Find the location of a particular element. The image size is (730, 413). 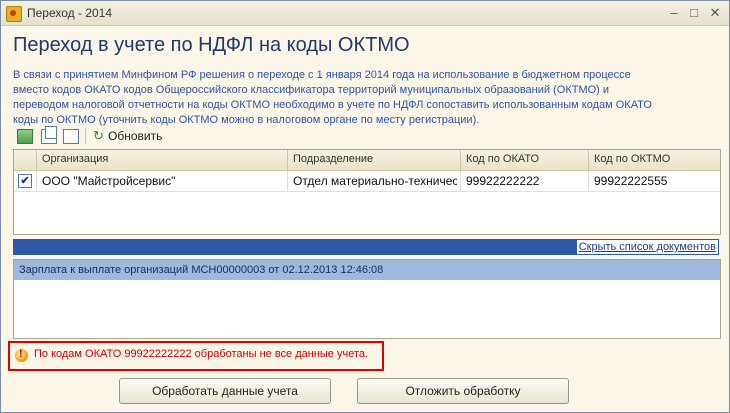

page-title: Переход в учете по НДФЛ на коды ОКТМО is located at coordinates (211, 45).